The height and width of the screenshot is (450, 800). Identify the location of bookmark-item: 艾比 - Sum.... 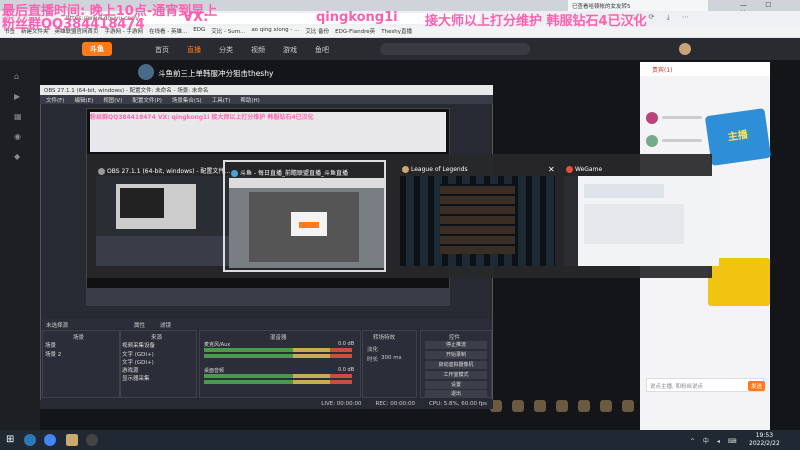
(228, 31).